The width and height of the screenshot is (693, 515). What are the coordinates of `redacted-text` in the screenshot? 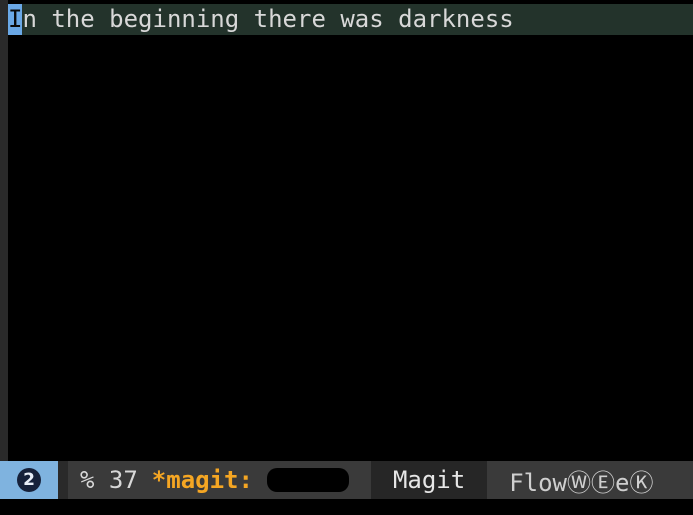 It's located at (307, 480).